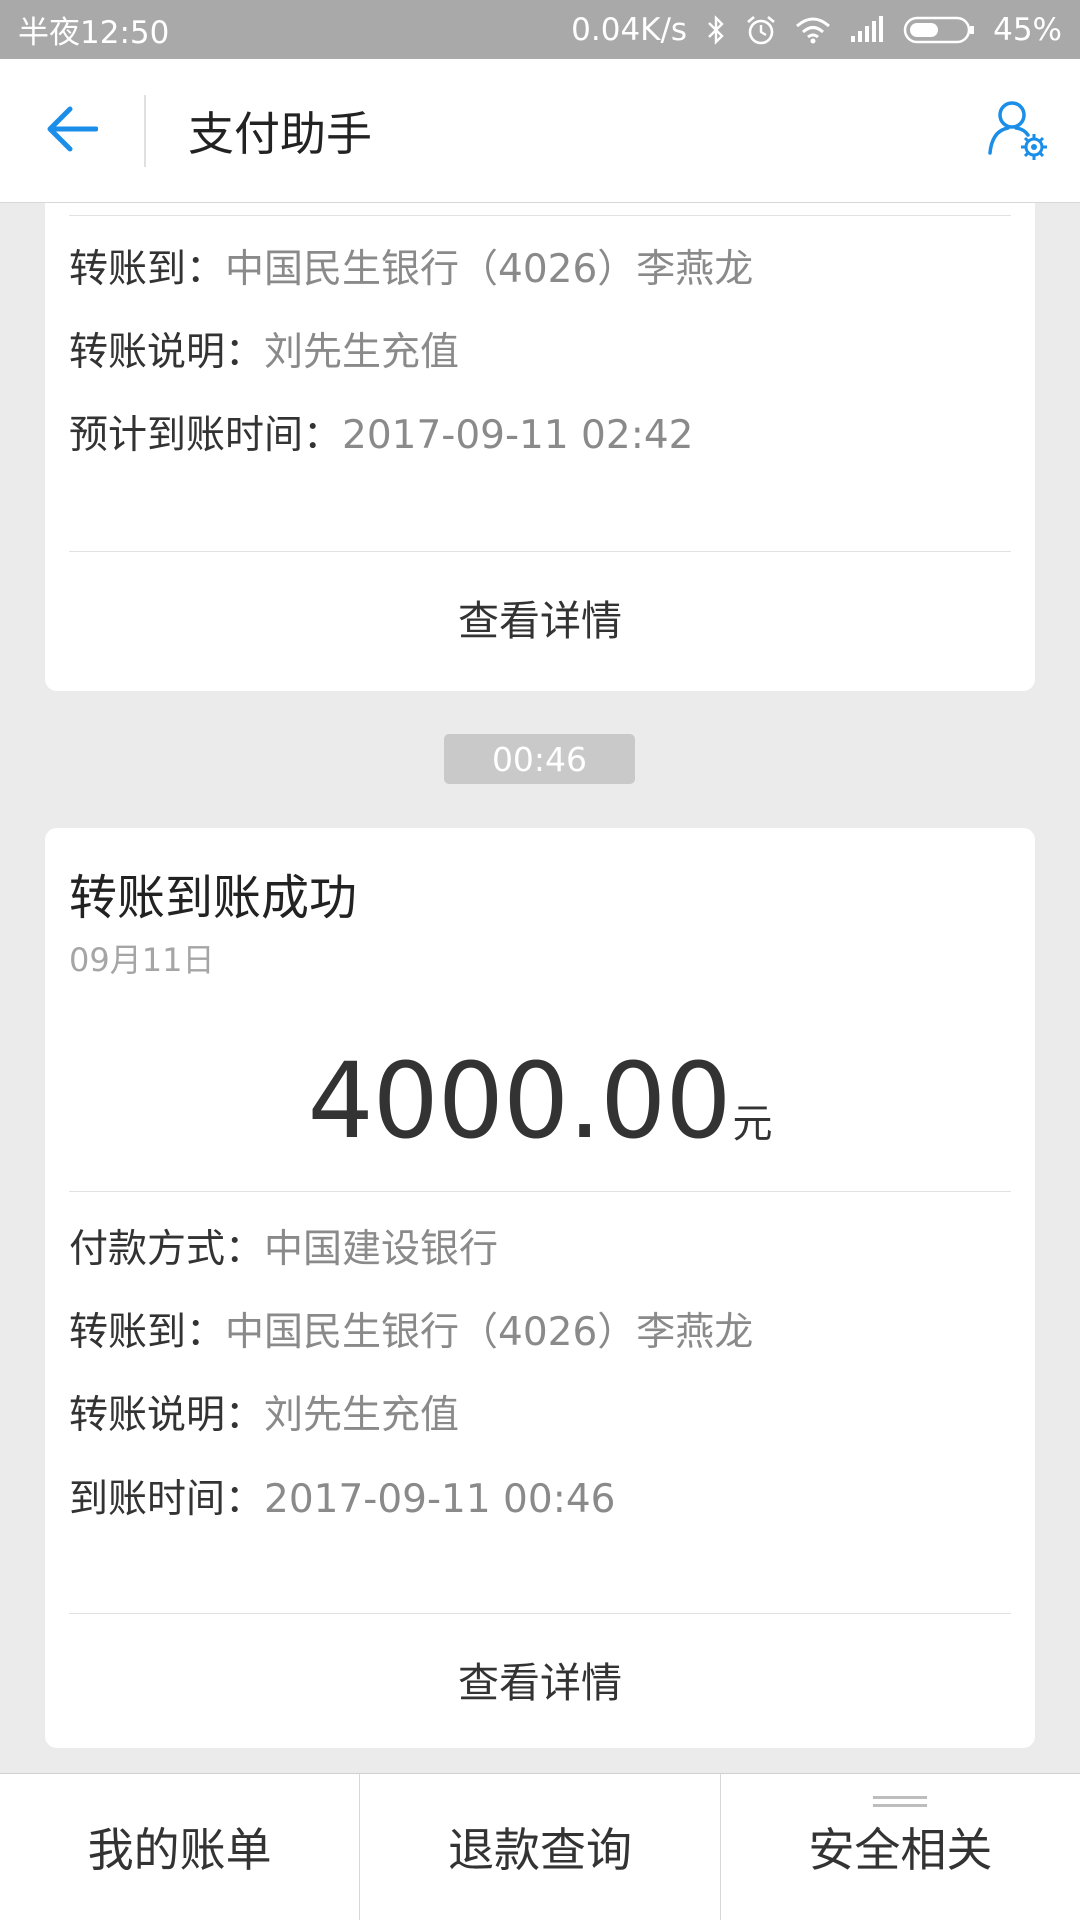 The image size is (1080, 1920). What do you see at coordinates (752, 1124) in the screenshot?
I see `amount-unit: 元` at bounding box center [752, 1124].